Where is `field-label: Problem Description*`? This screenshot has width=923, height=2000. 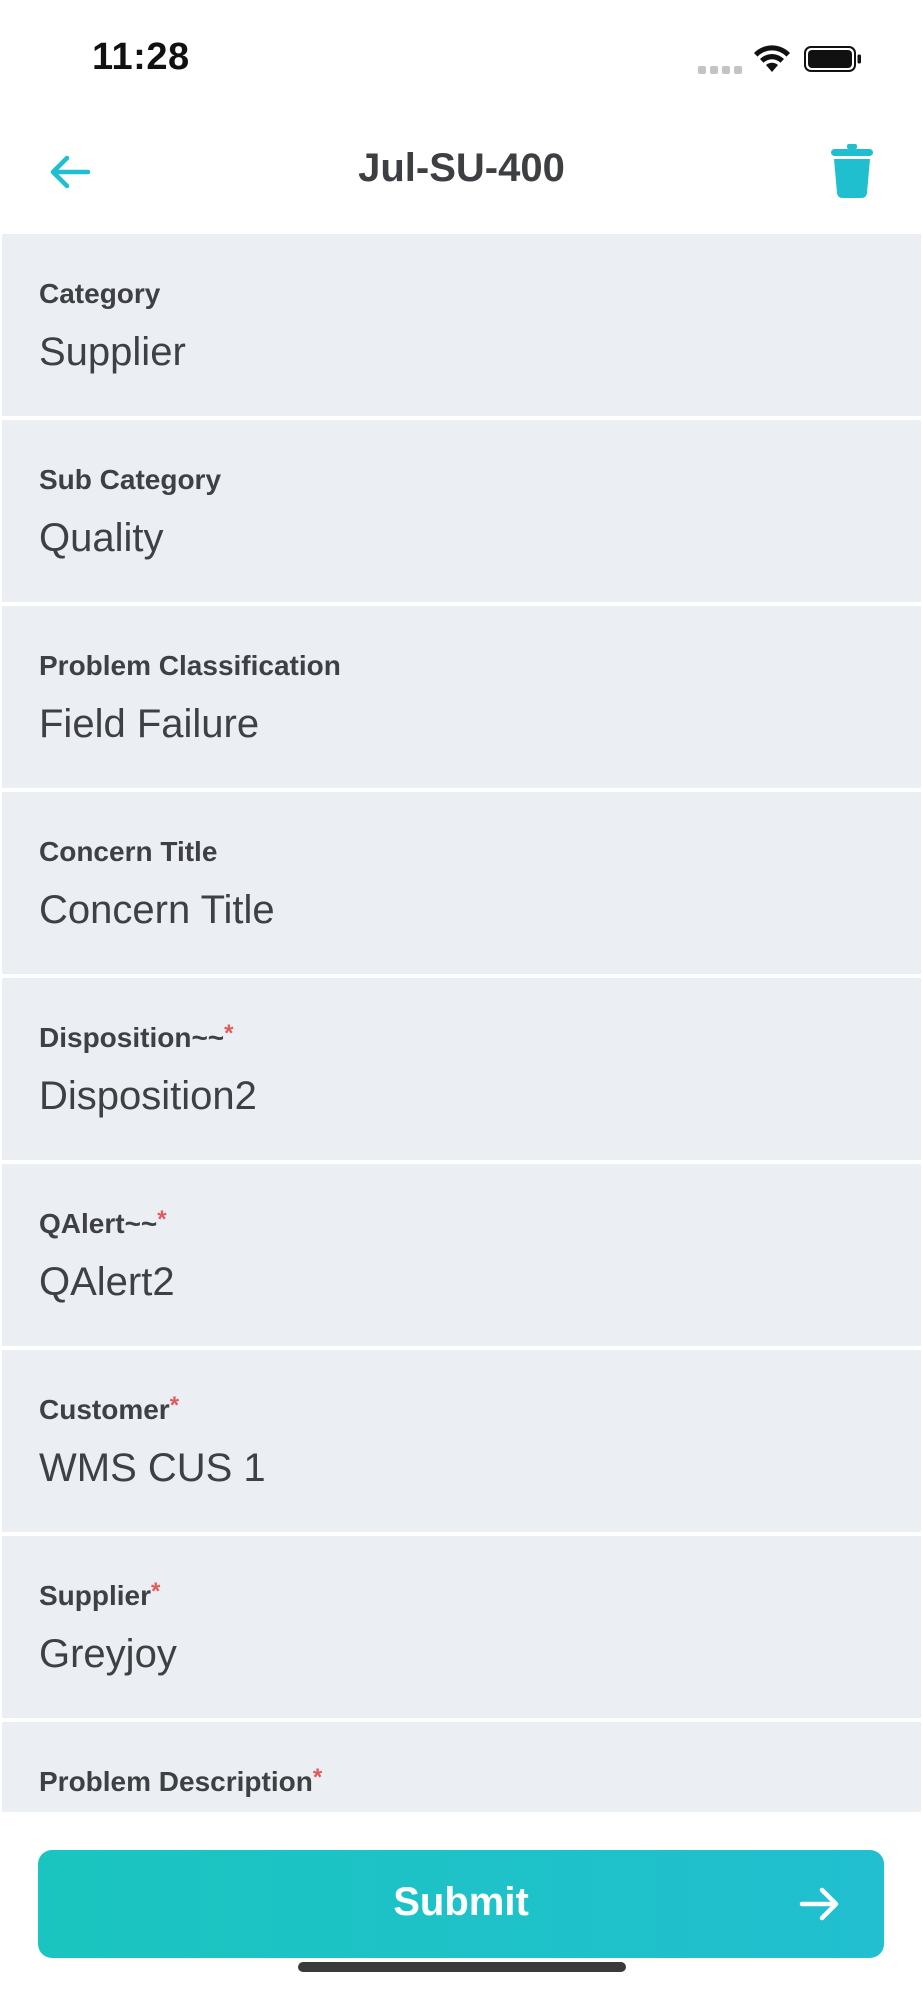 field-label: Problem Description* is located at coordinates (181, 1780).